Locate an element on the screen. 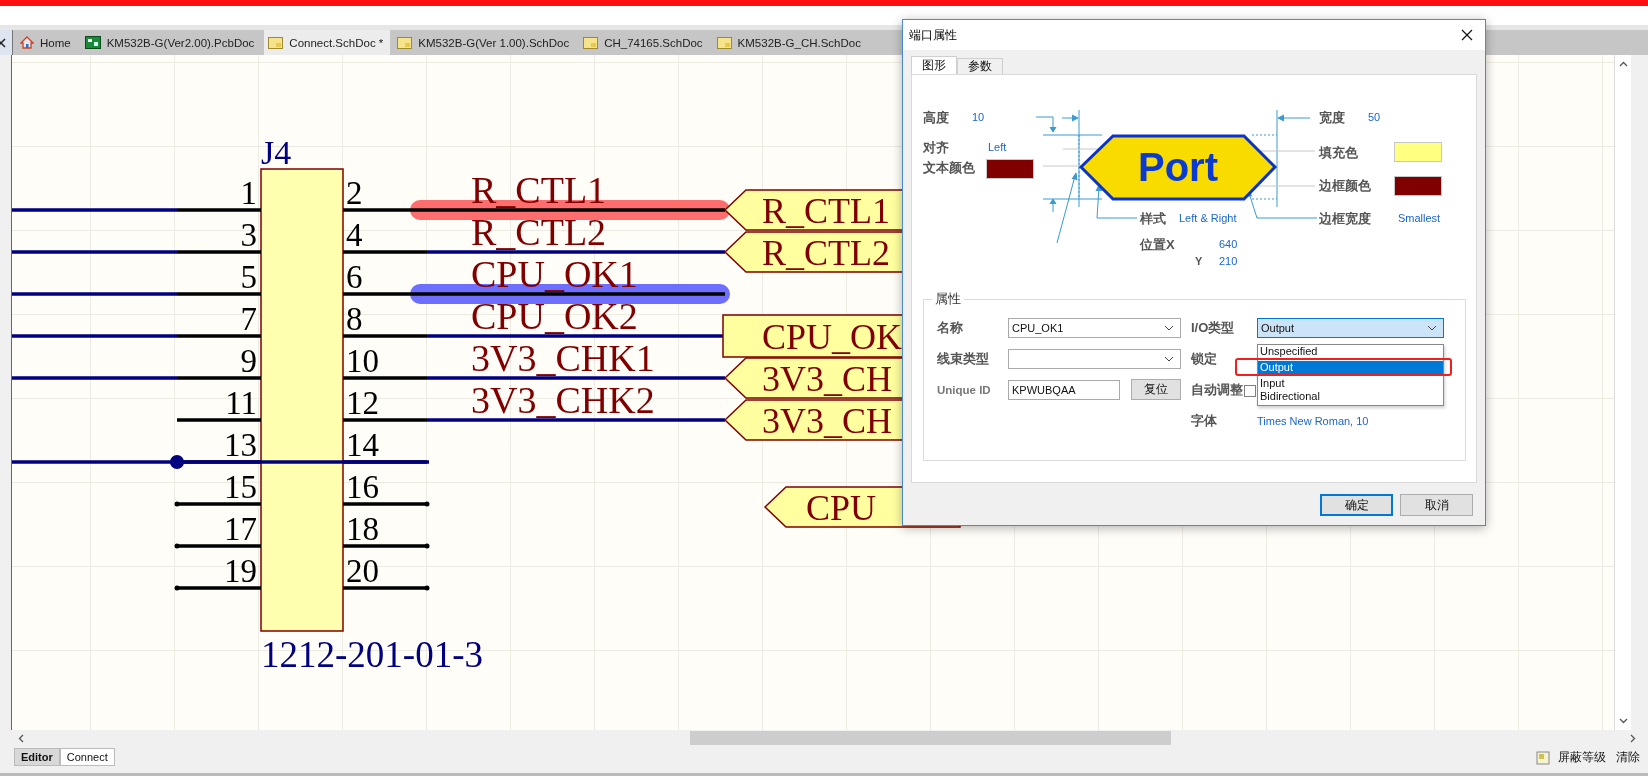  dialog-tab: 参数 is located at coordinates (980, 66).